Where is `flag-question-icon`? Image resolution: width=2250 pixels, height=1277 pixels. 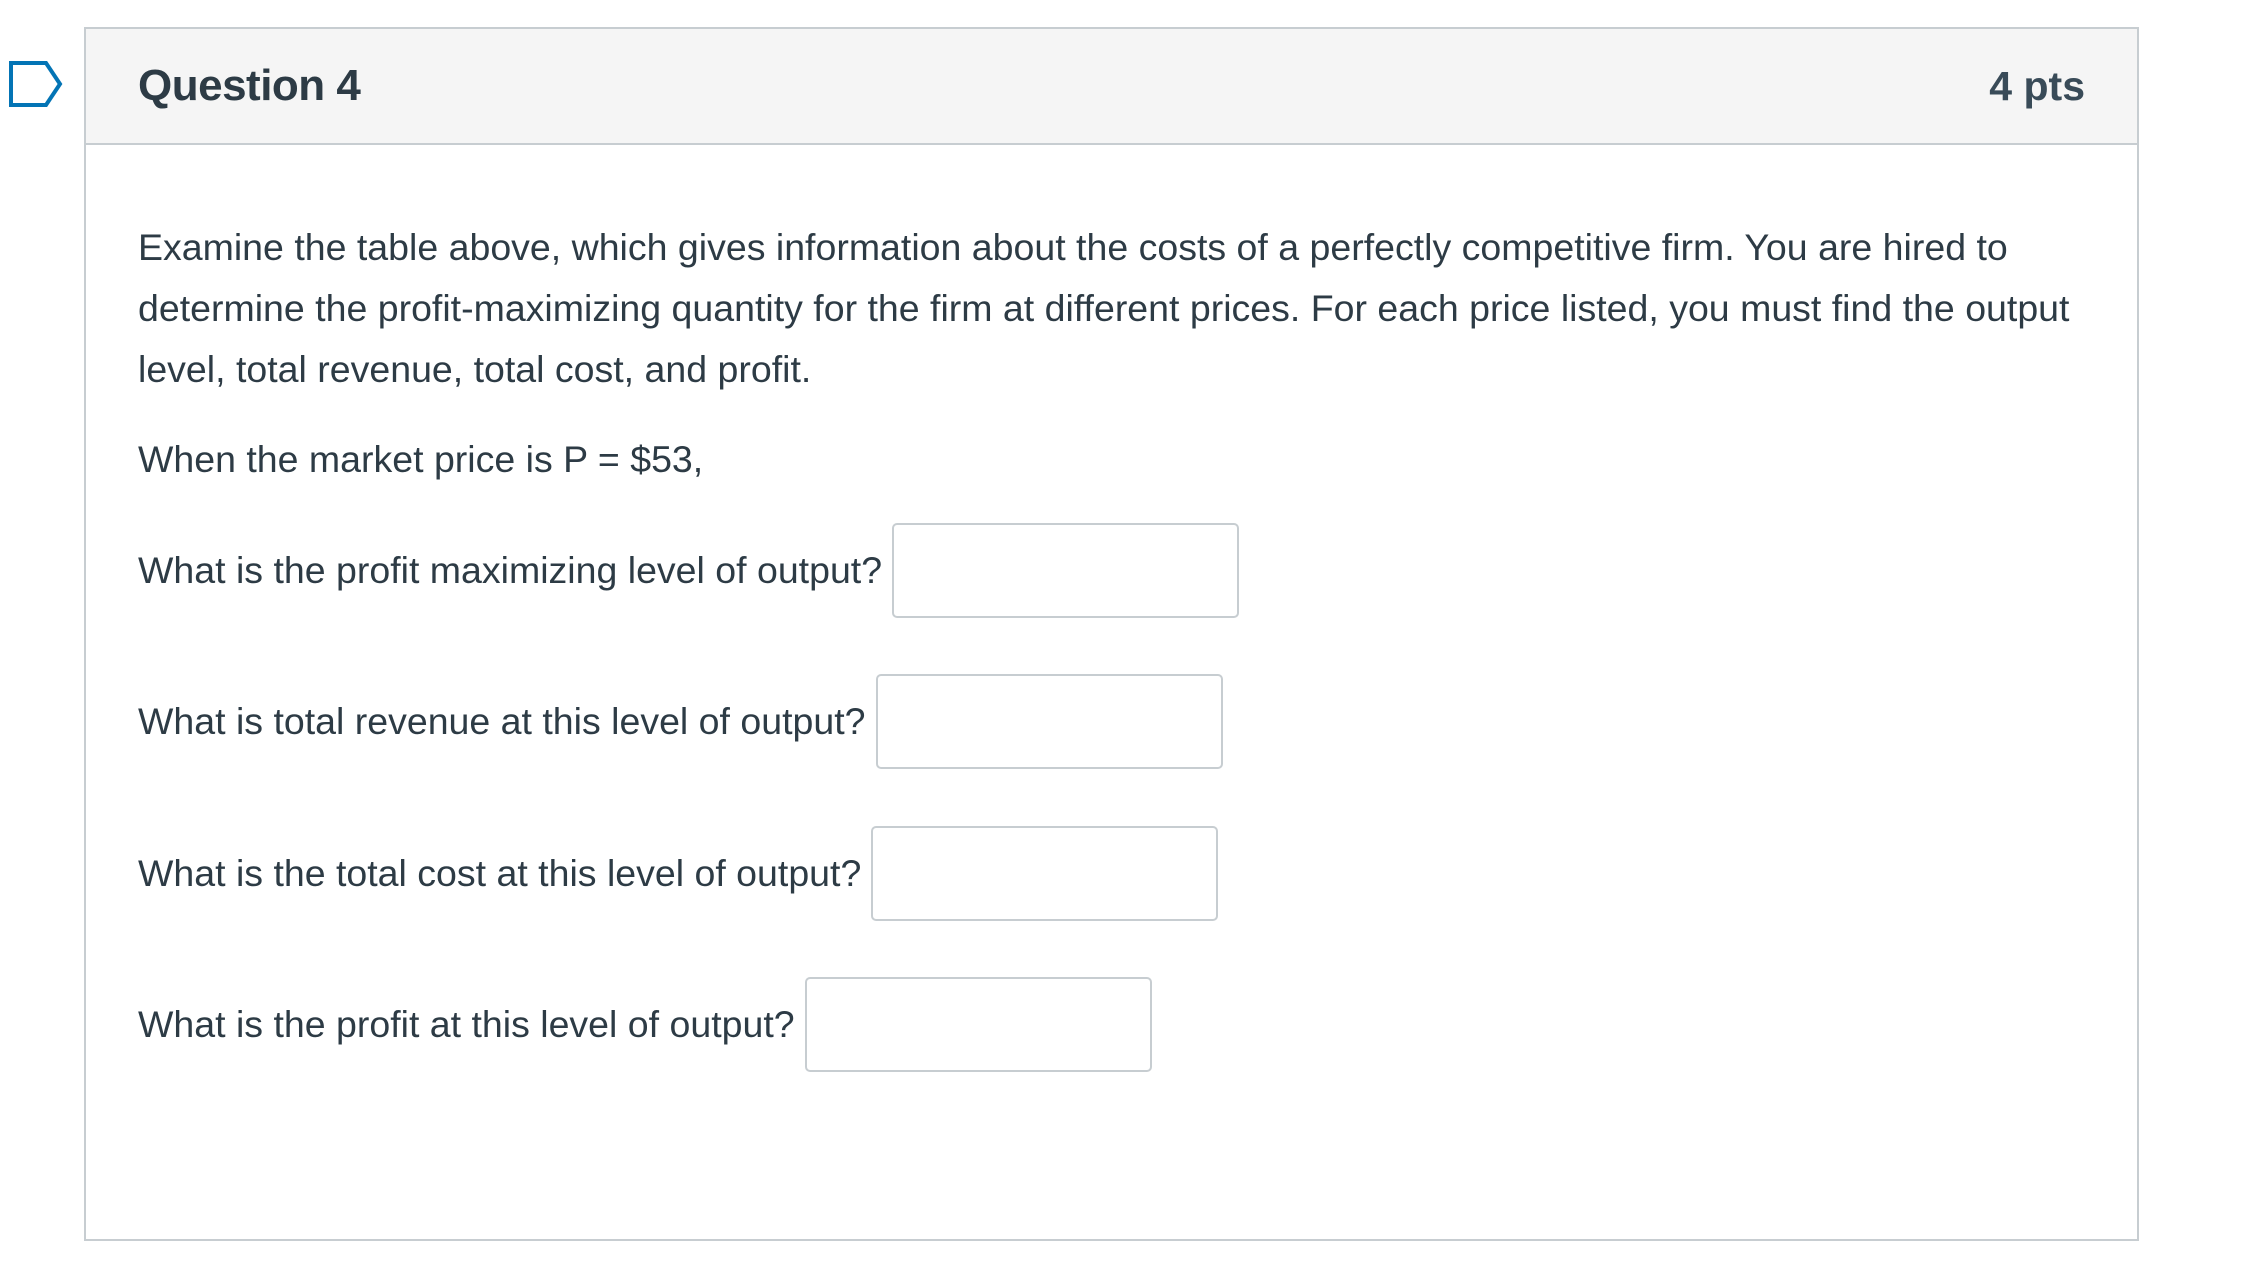 flag-question-icon is located at coordinates (36, 84).